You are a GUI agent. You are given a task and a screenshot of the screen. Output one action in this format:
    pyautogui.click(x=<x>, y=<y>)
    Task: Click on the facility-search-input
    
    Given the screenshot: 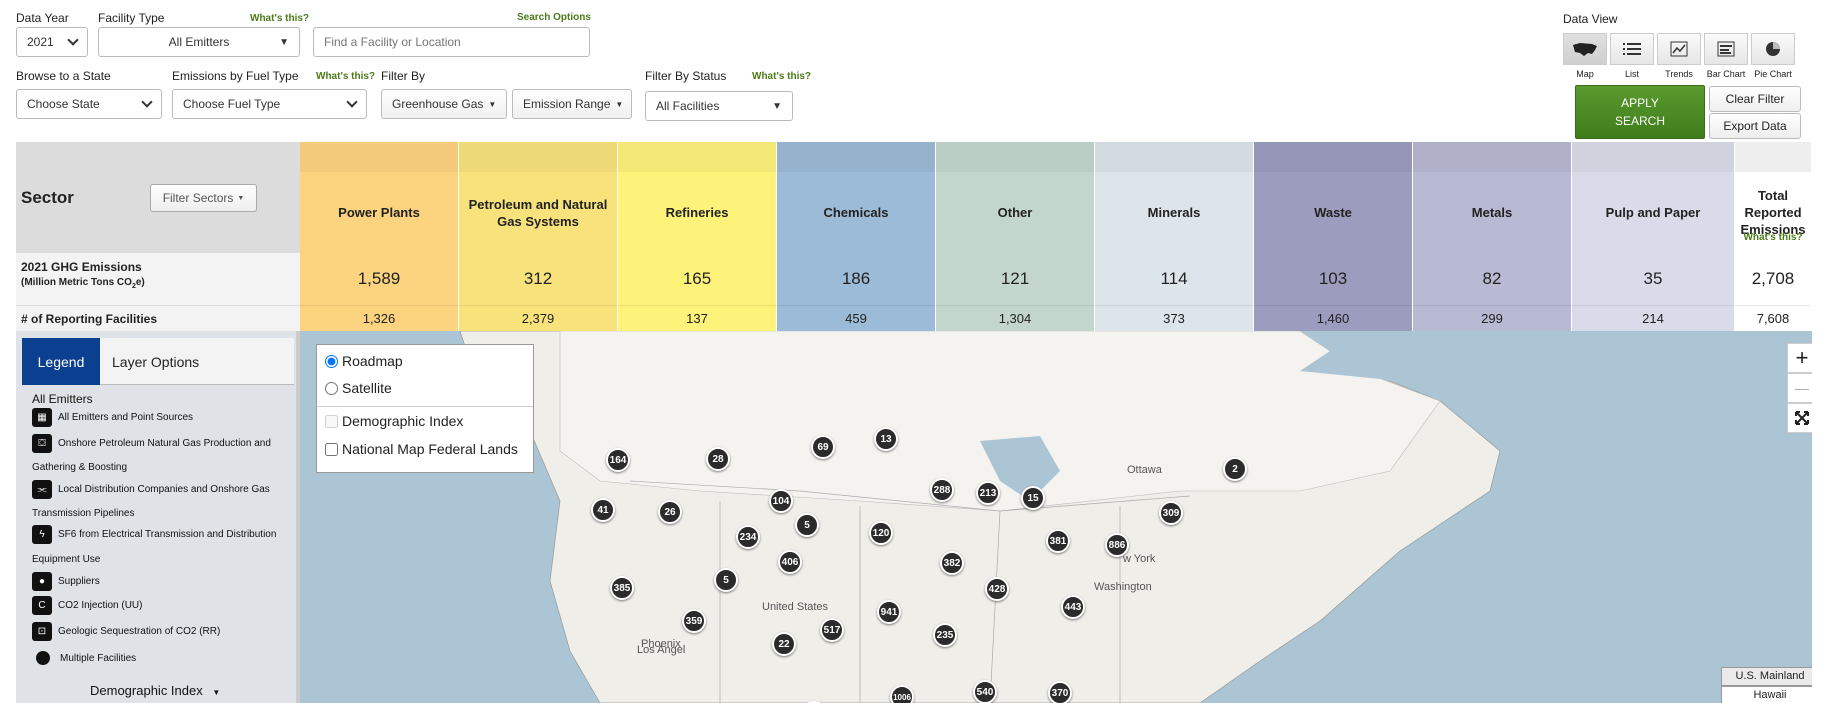 What is the action you would take?
    pyautogui.click(x=451, y=42)
    